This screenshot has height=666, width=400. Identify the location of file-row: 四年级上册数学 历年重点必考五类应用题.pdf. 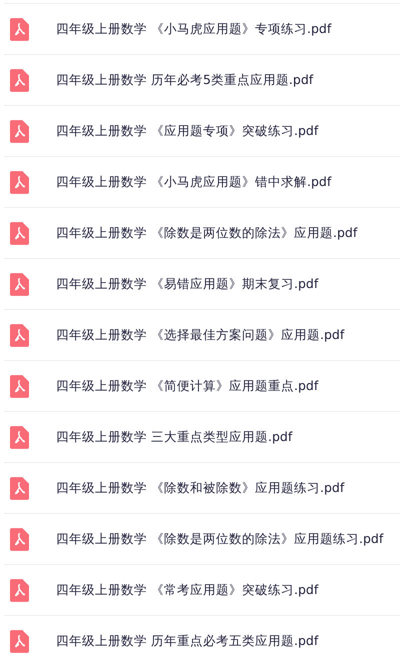
(202, 640).